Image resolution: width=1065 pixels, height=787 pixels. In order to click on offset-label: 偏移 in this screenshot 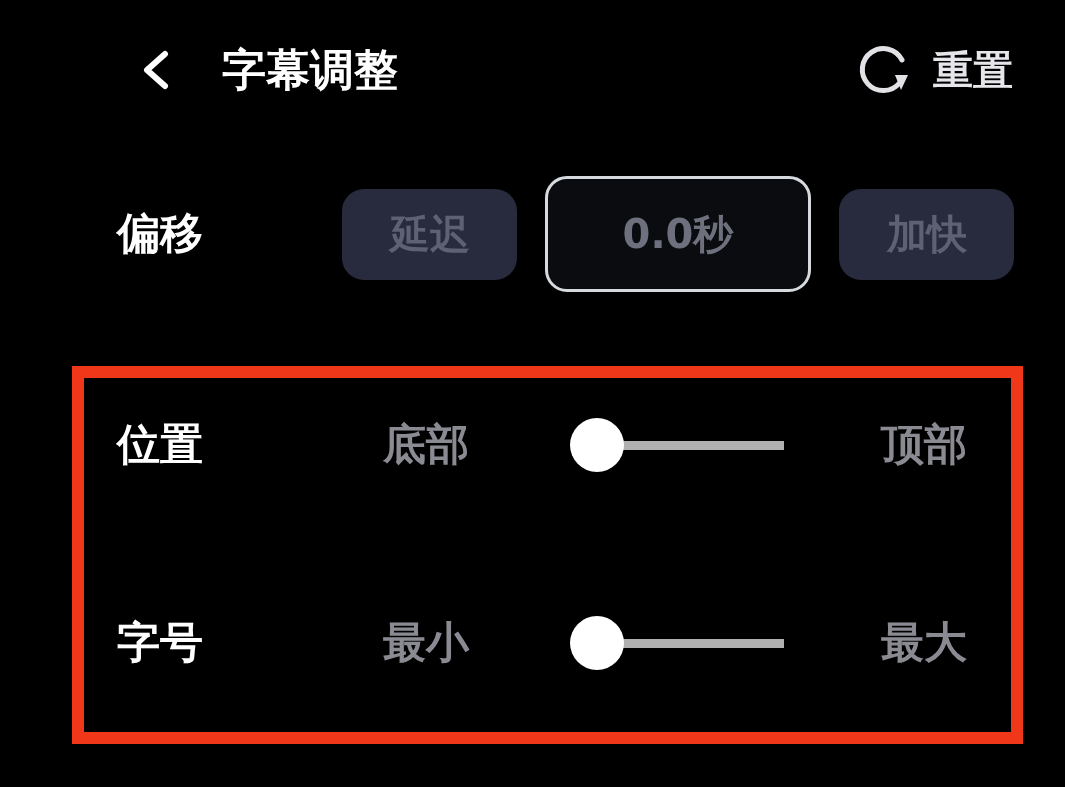, I will do `click(160, 234)`.